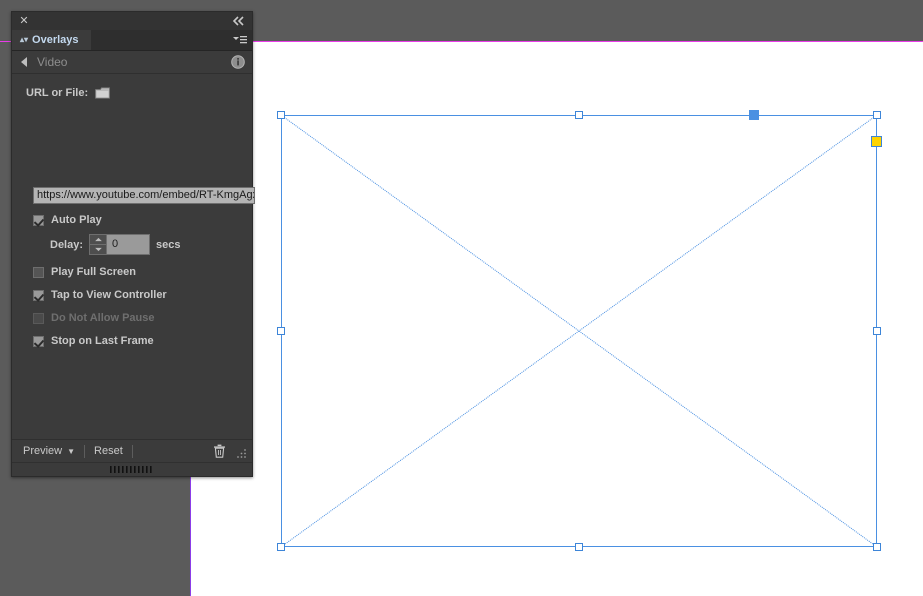  What do you see at coordinates (241, 453) in the screenshot?
I see `resize-grip-icon` at bounding box center [241, 453].